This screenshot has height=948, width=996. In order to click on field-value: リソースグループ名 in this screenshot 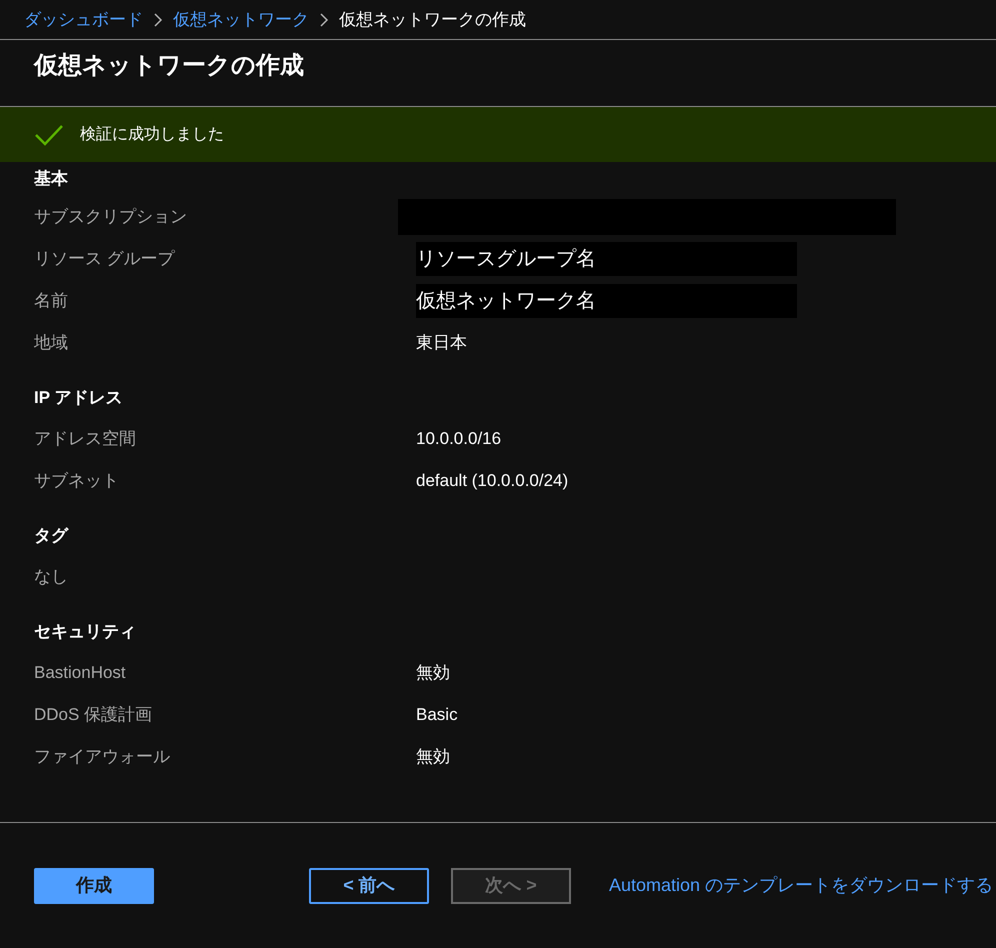, I will do `click(606, 259)`.